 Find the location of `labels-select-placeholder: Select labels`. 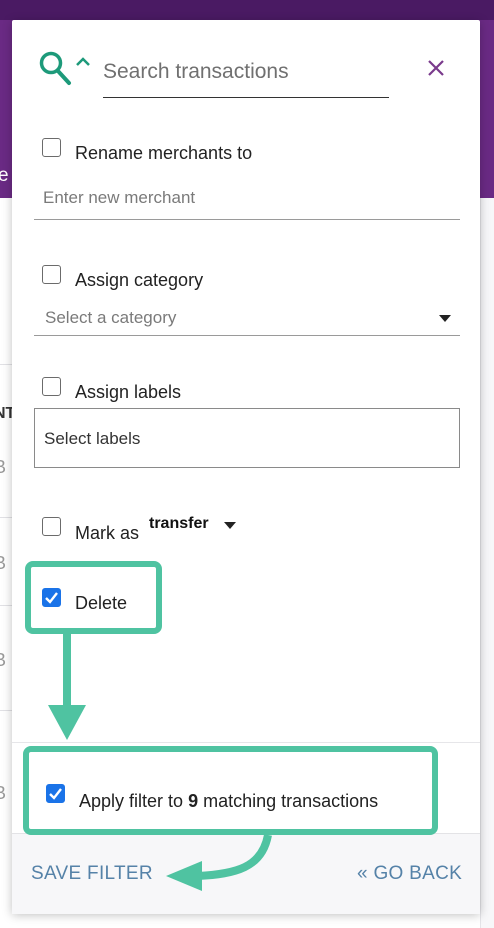

labels-select-placeholder: Select labels is located at coordinates (92, 438).